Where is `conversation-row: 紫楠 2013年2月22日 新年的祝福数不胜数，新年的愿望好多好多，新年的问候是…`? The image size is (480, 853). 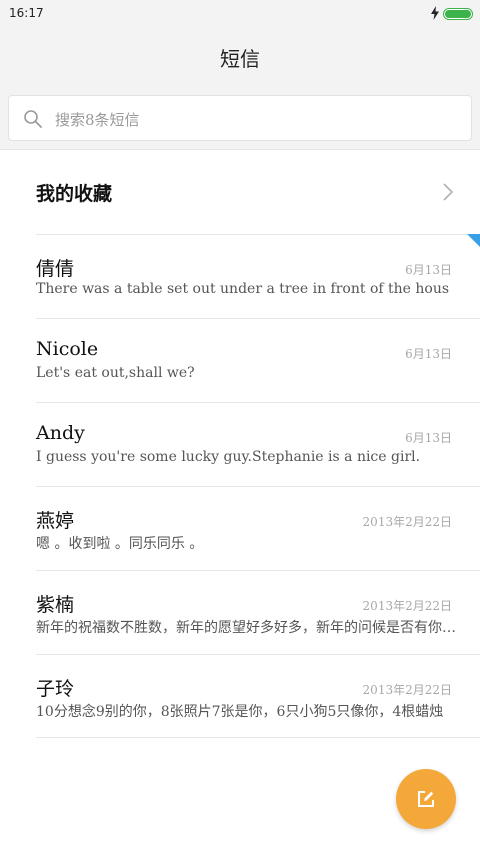 conversation-row: 紫楠 2013年2月22日 新年的祝福数不胜数，新年的愿望好多好多，新年的问候是… is located at coordinates (240, 612).